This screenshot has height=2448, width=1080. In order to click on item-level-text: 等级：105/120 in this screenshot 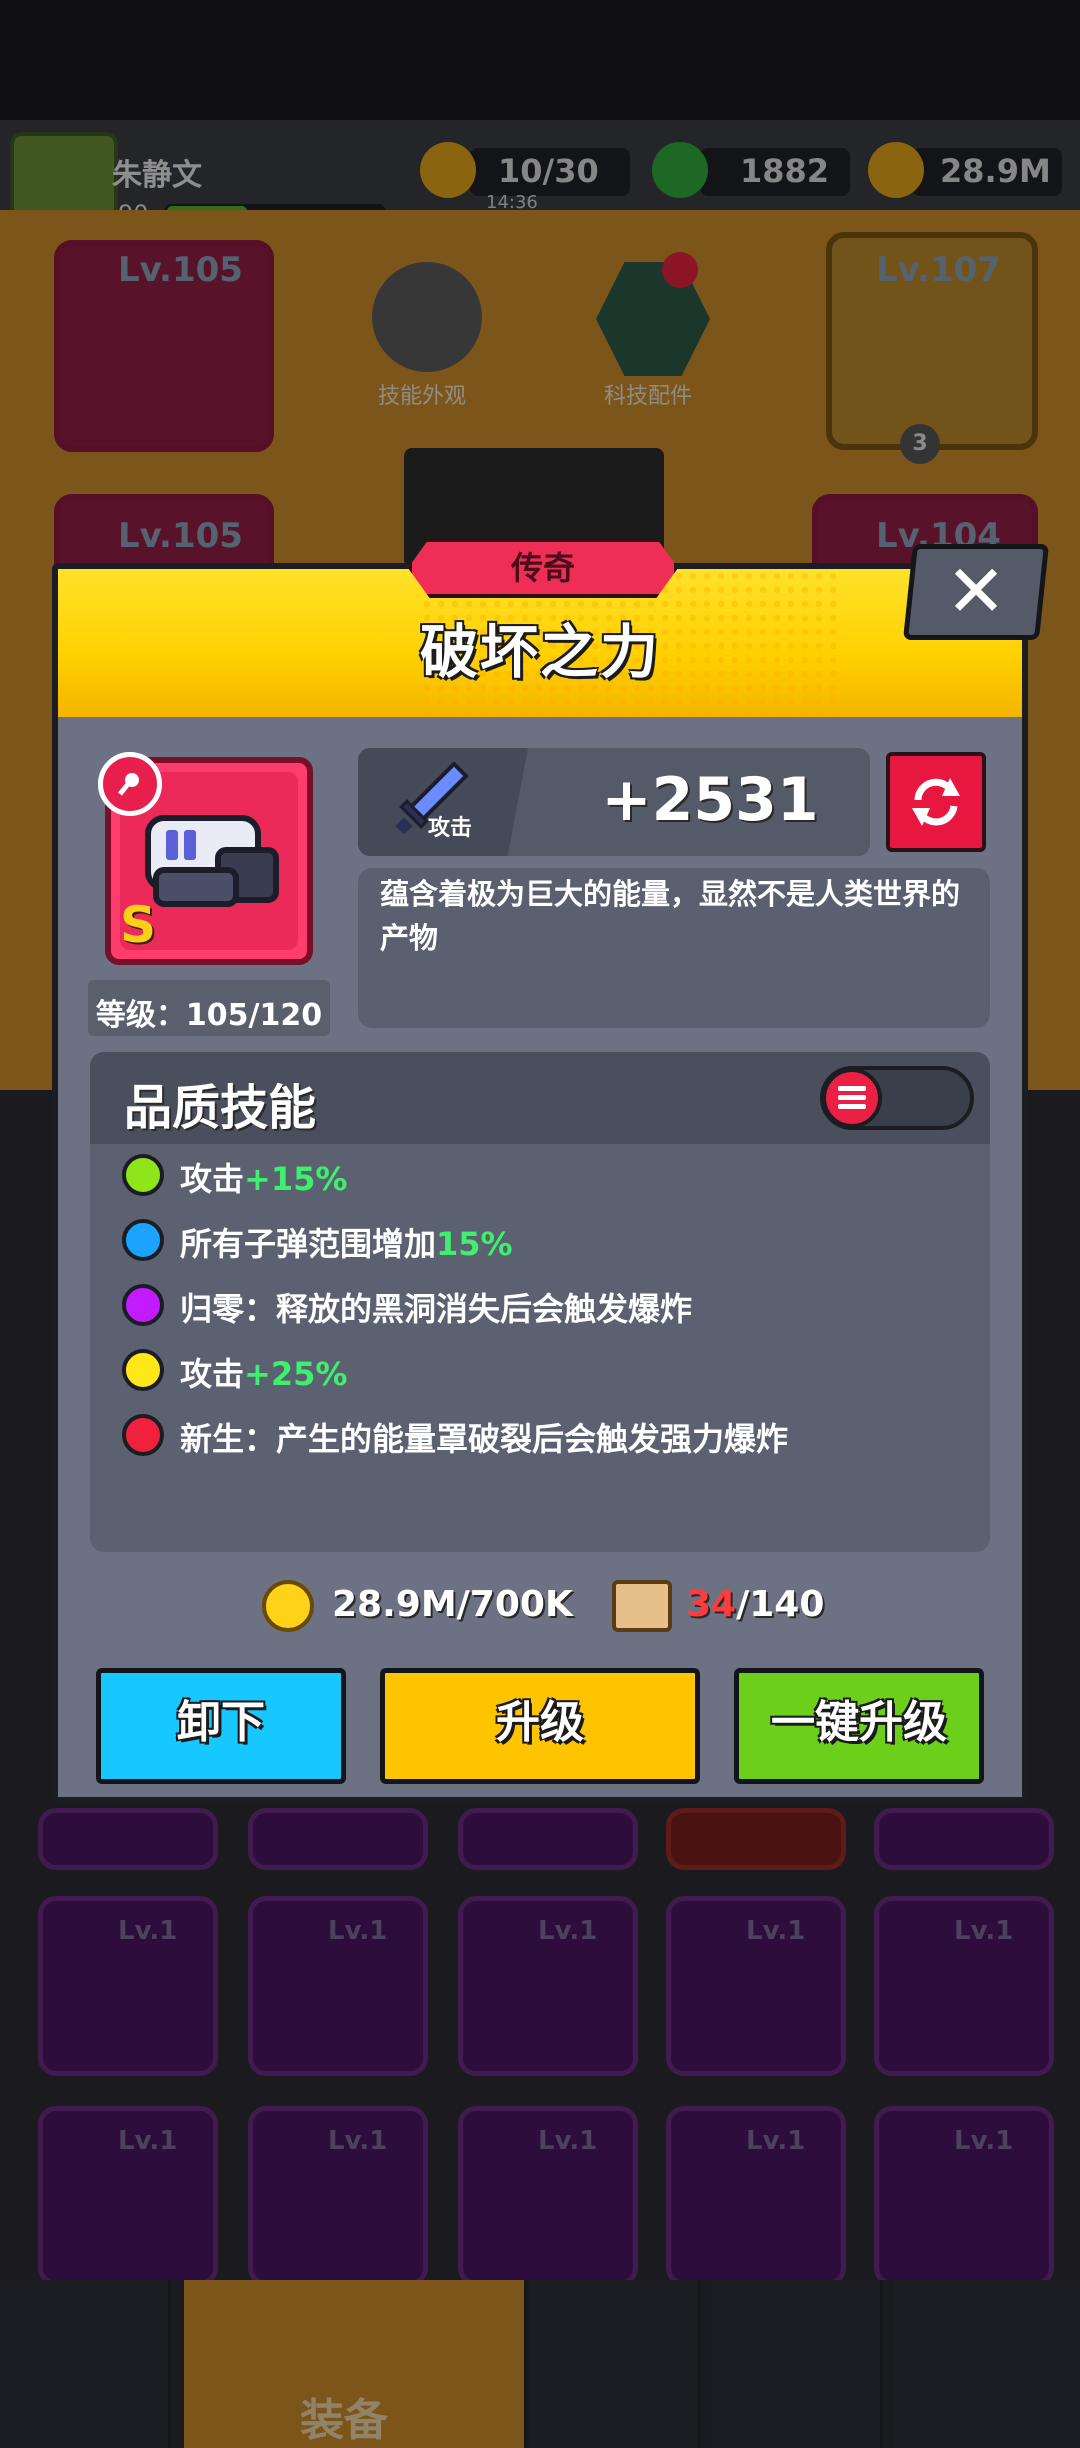, I will do `click(209, 1015)`.